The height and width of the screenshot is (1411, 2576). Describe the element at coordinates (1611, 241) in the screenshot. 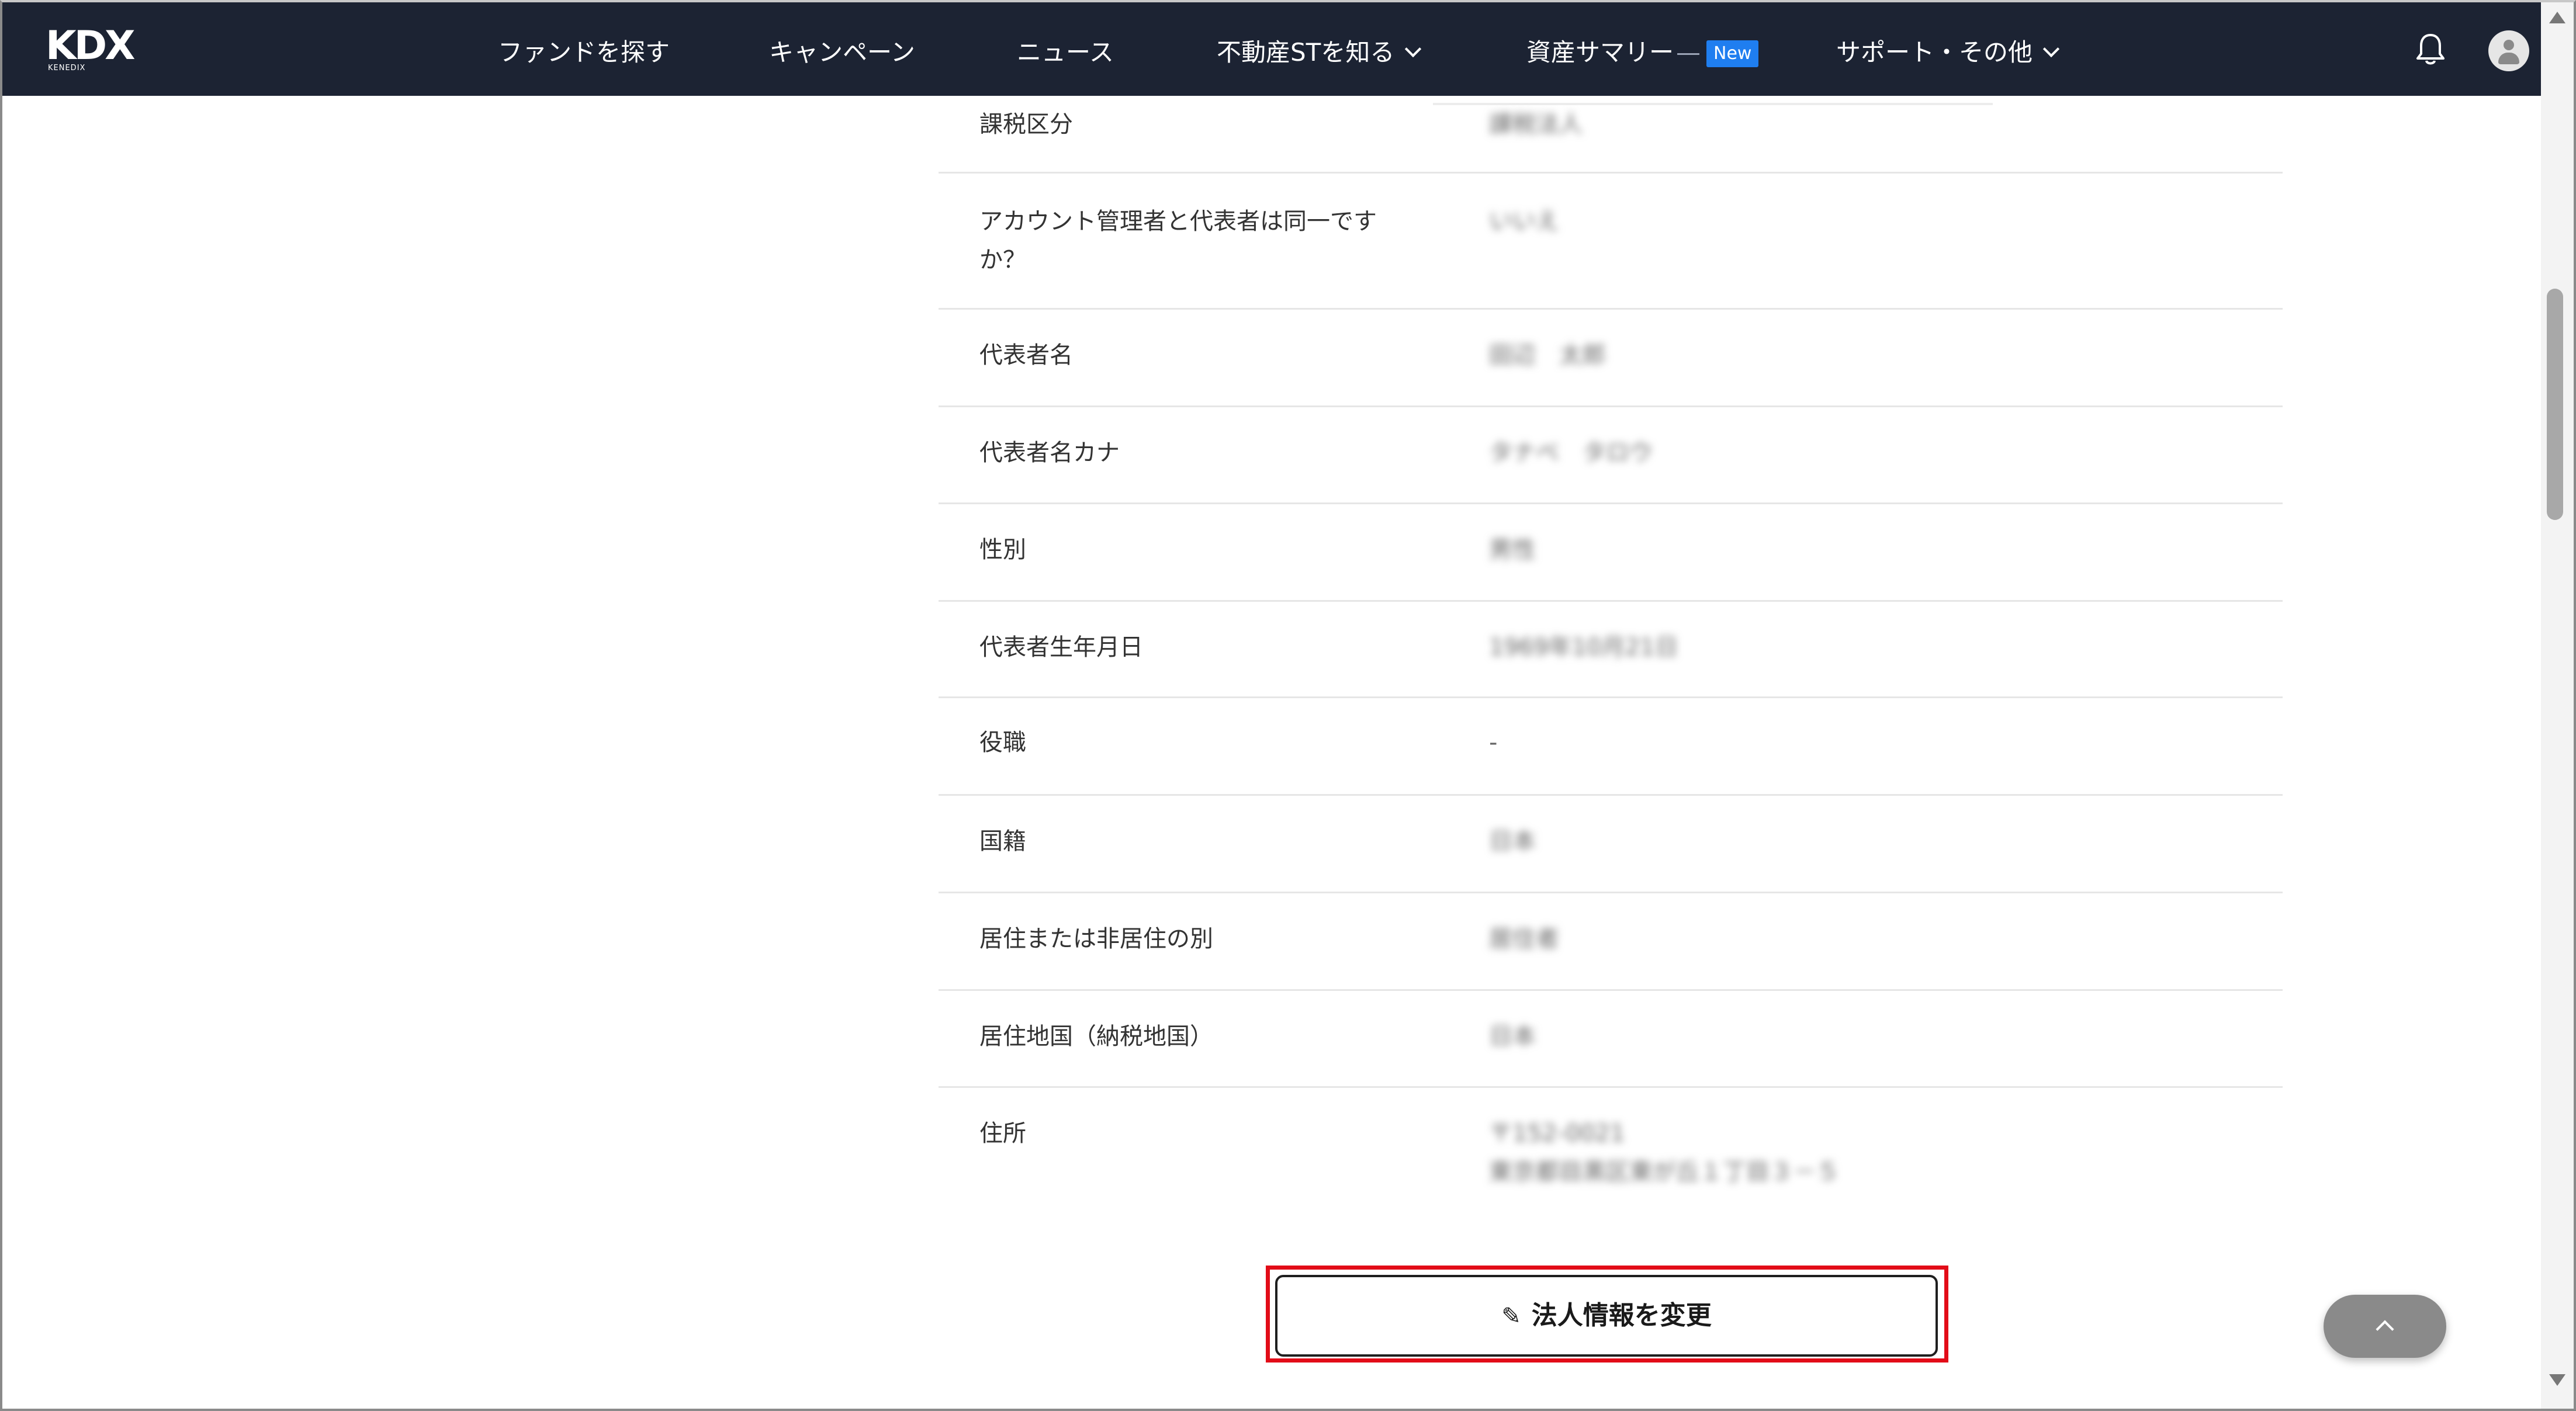

I see `table-row: アカウント管理者と代表者は同一ですか？ いいえ` at that location.